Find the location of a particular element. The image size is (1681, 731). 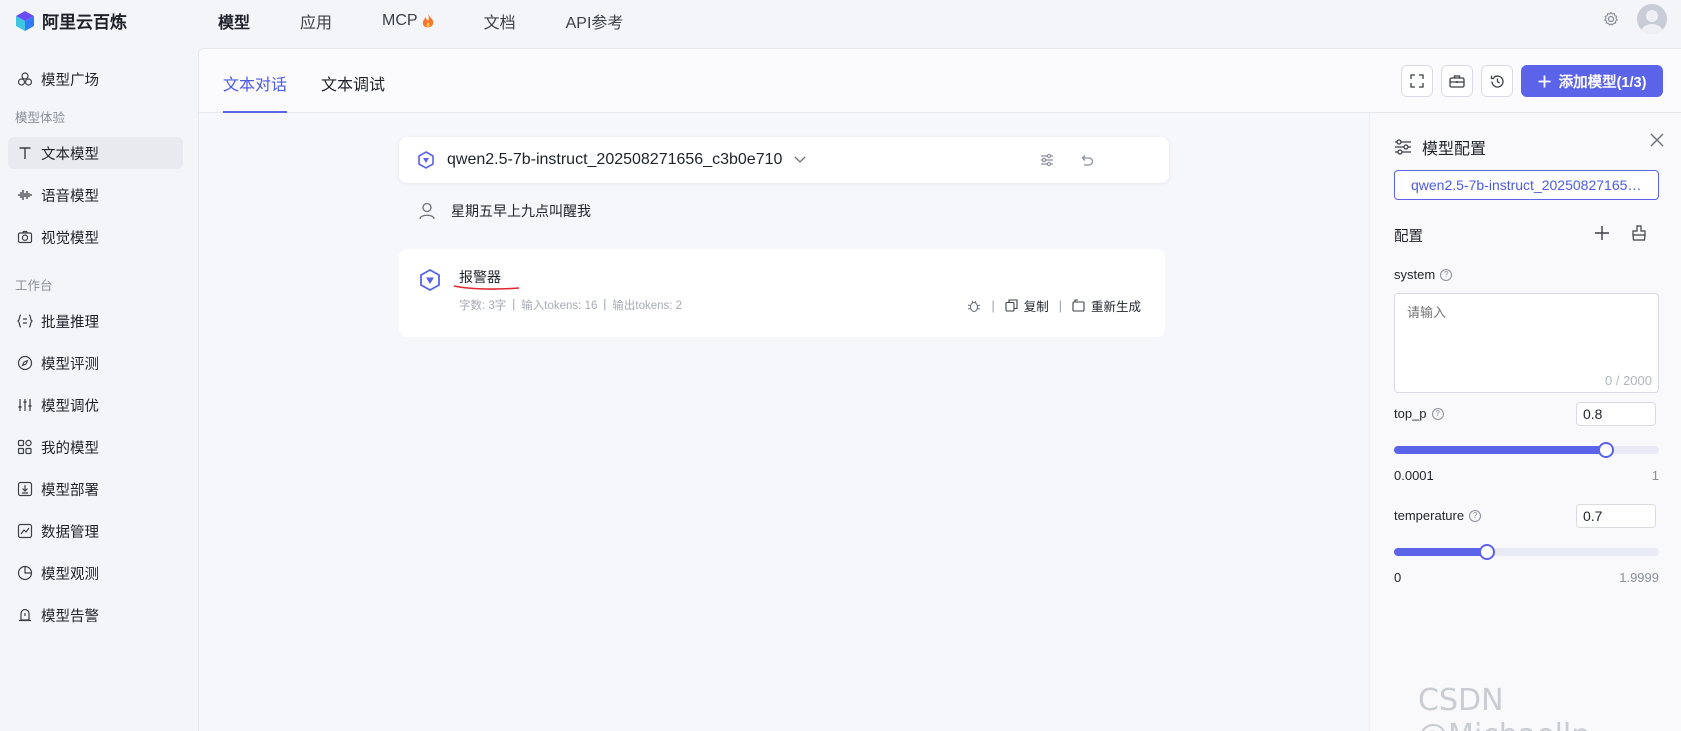

sidebar-group-workbench: 工作台 is located at coordinates (34, 286).